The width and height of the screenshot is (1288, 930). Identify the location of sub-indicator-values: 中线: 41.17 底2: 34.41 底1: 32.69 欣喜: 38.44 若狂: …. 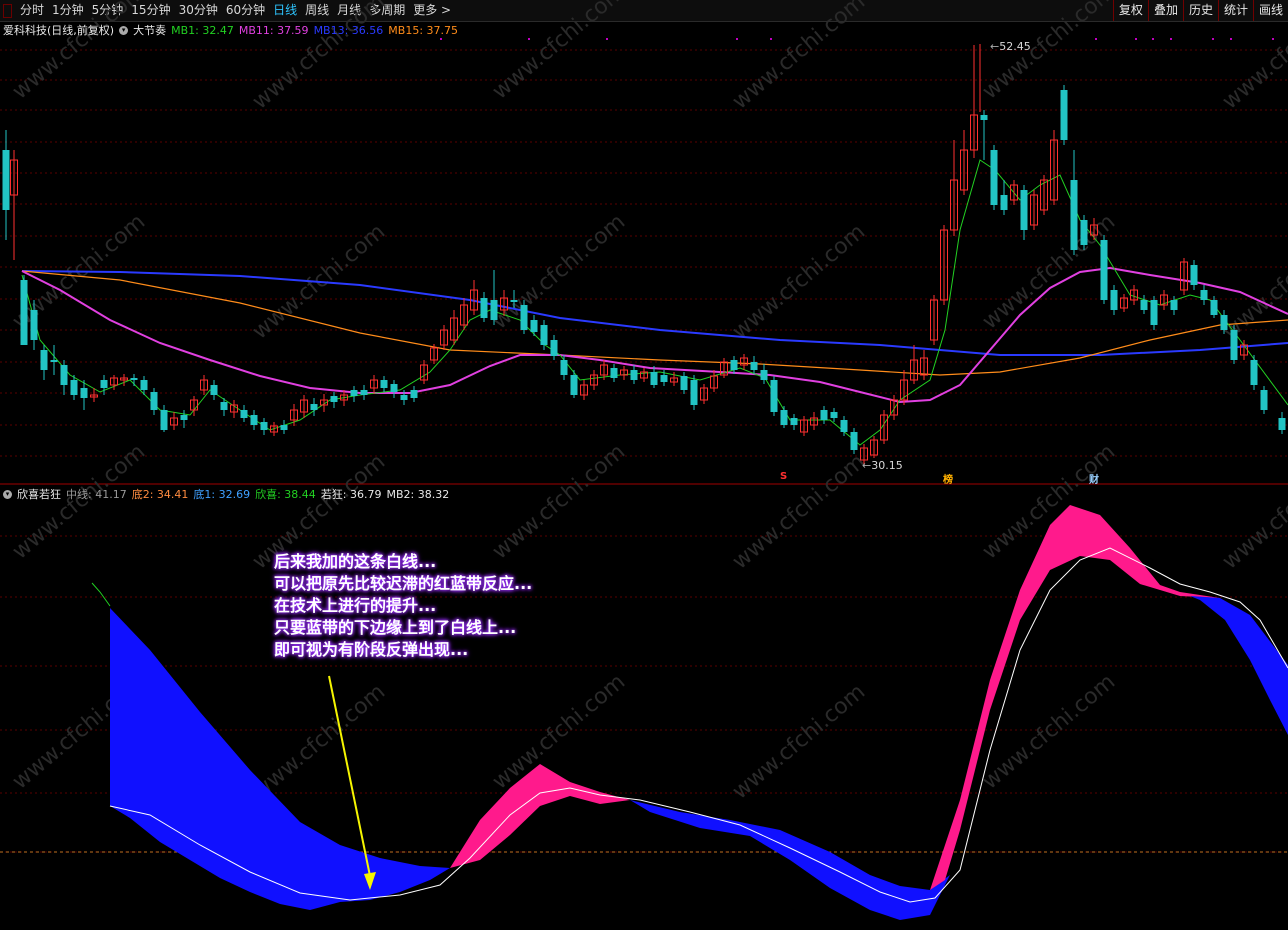
(260, 494).